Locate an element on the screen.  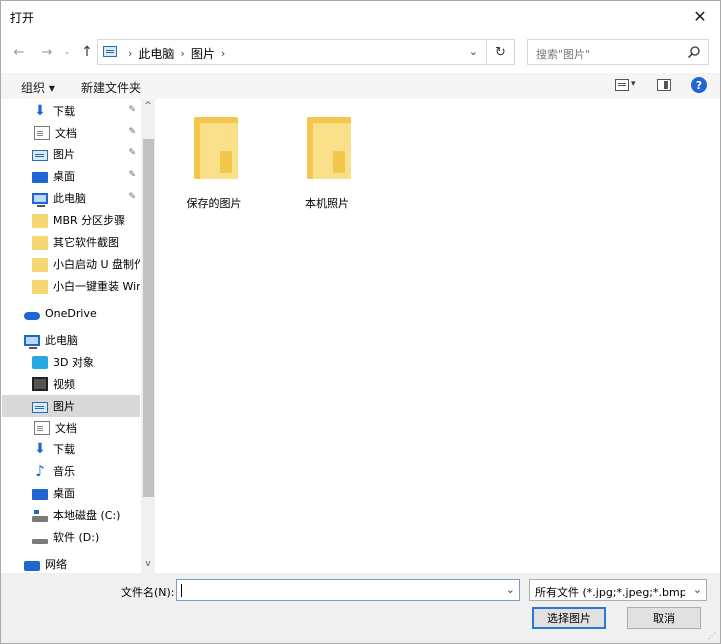
forward-button: → is located at coordinates (47, 52).